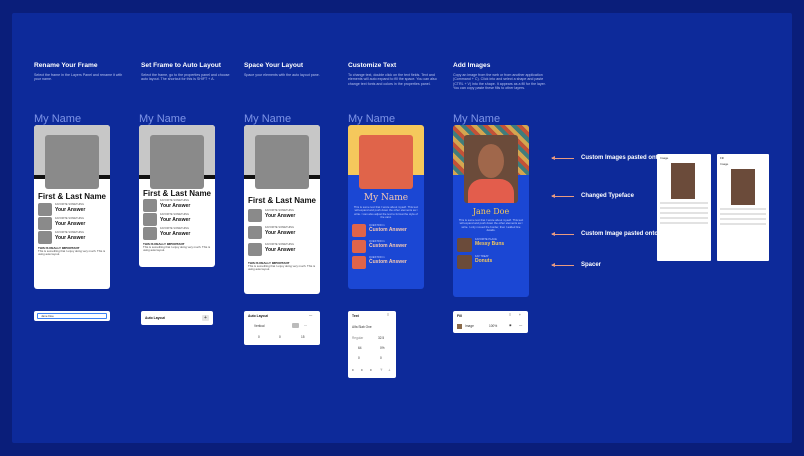 The height and width of the screenshot is (456, 804). Describe the element at coordinates (381, 338) in the screenshot. I see `font-size-input: 32.5` at that location.